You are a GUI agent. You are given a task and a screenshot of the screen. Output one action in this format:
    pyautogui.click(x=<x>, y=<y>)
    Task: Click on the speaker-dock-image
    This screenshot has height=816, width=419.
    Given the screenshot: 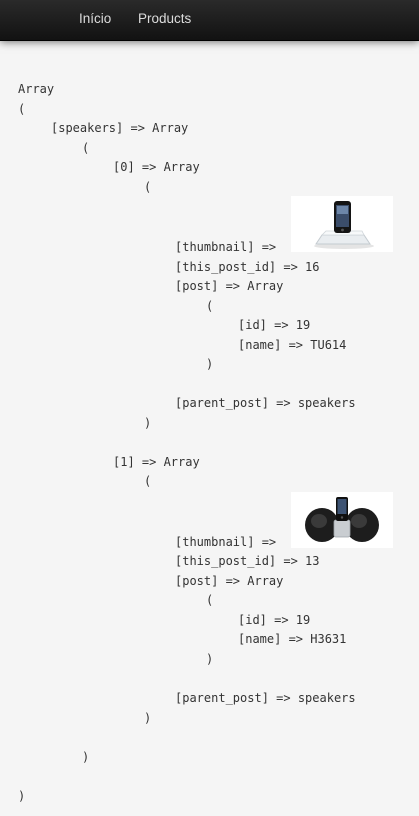 What is the action you would take?
    pyautogui.click(x=342, y=520)
    